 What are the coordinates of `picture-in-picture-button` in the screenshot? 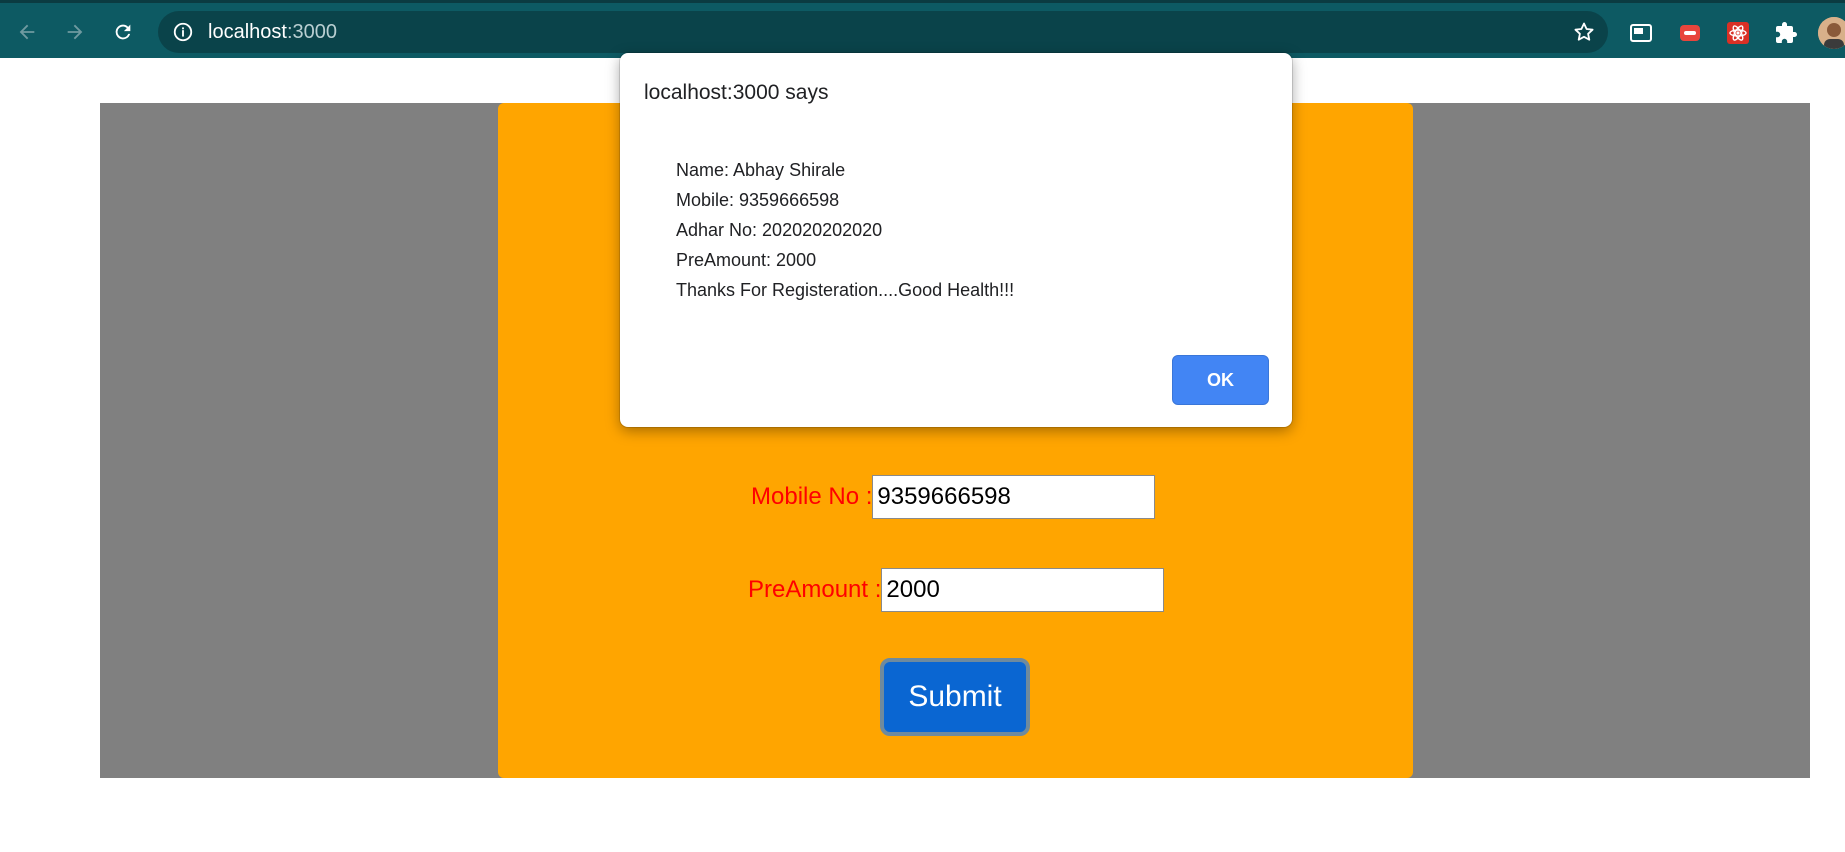 It's located at (1641, 33).